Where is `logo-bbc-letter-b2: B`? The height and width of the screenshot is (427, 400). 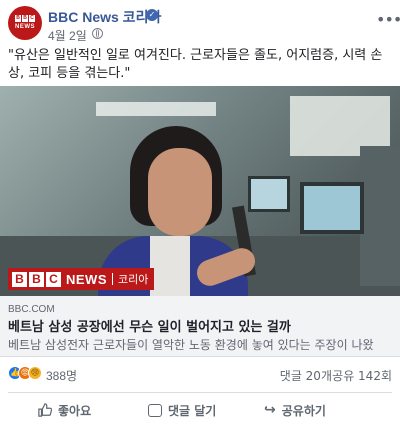 logo-bbc-letter-b2: B is located at coordinates (36, 279).